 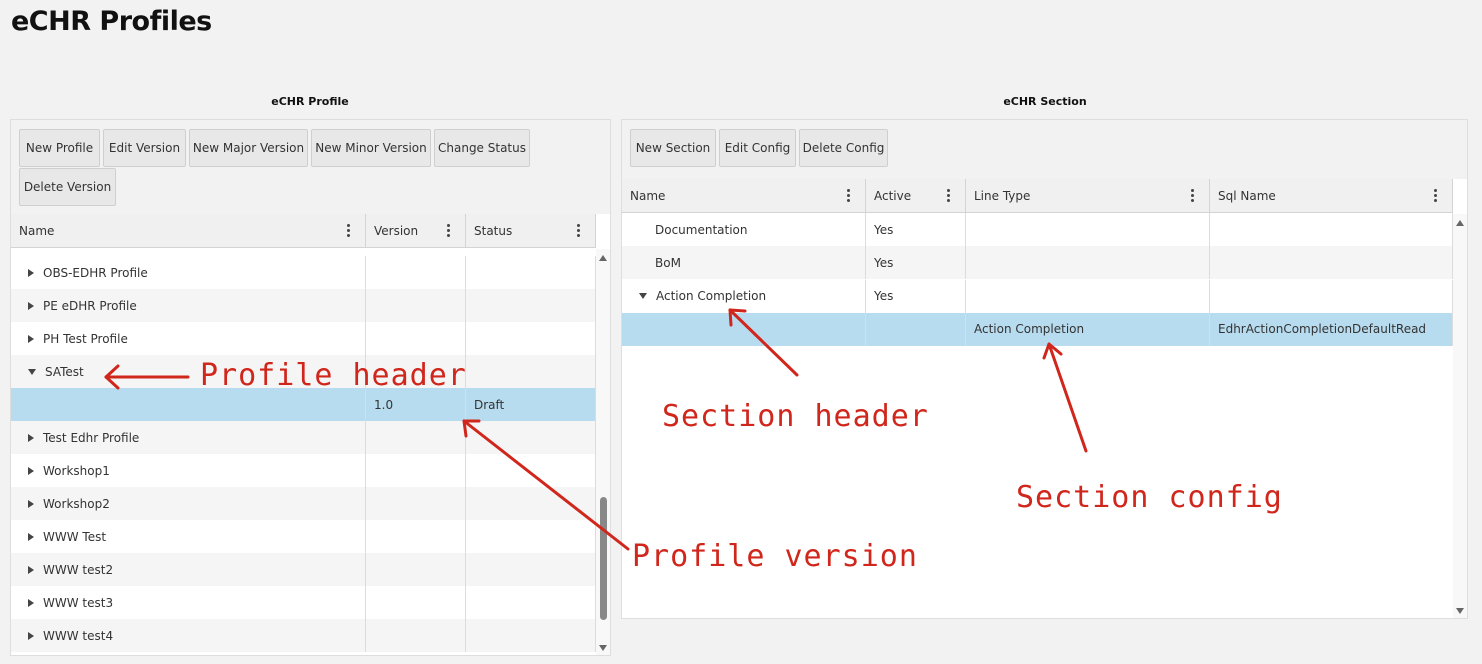 I want to click on section-config-annotation: Section config, so click(x=1149, y=497).